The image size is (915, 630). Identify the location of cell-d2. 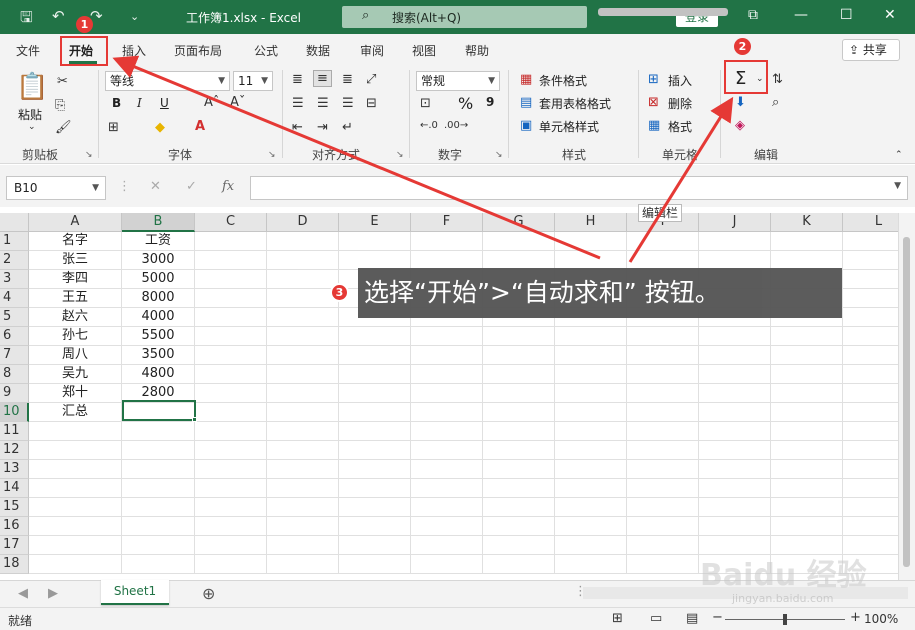
(303, 260).